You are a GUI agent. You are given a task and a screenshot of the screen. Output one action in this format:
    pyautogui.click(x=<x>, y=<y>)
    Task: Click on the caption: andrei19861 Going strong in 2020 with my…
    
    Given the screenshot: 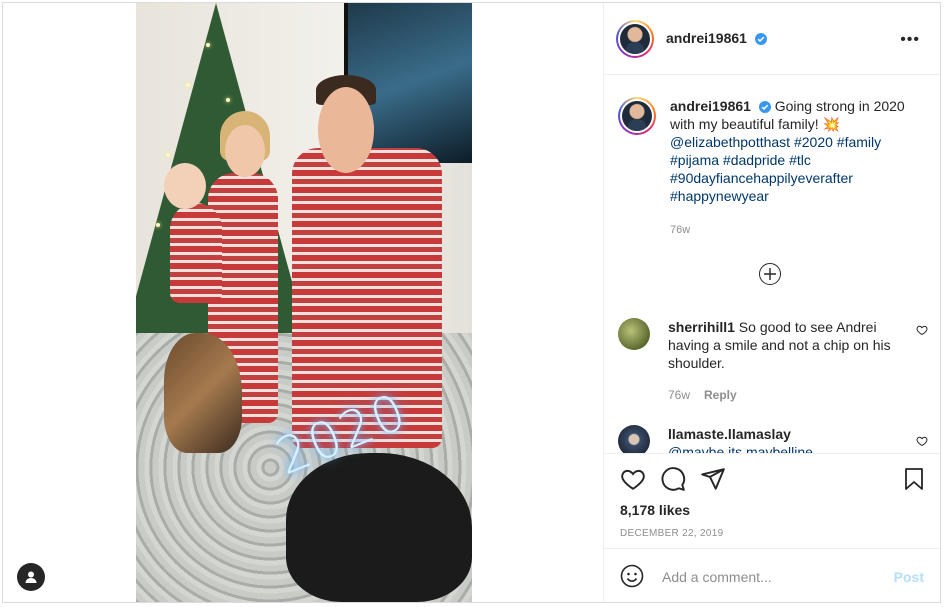 What is the action you would take?
    pyautogui.click(x=773, y=168)
    